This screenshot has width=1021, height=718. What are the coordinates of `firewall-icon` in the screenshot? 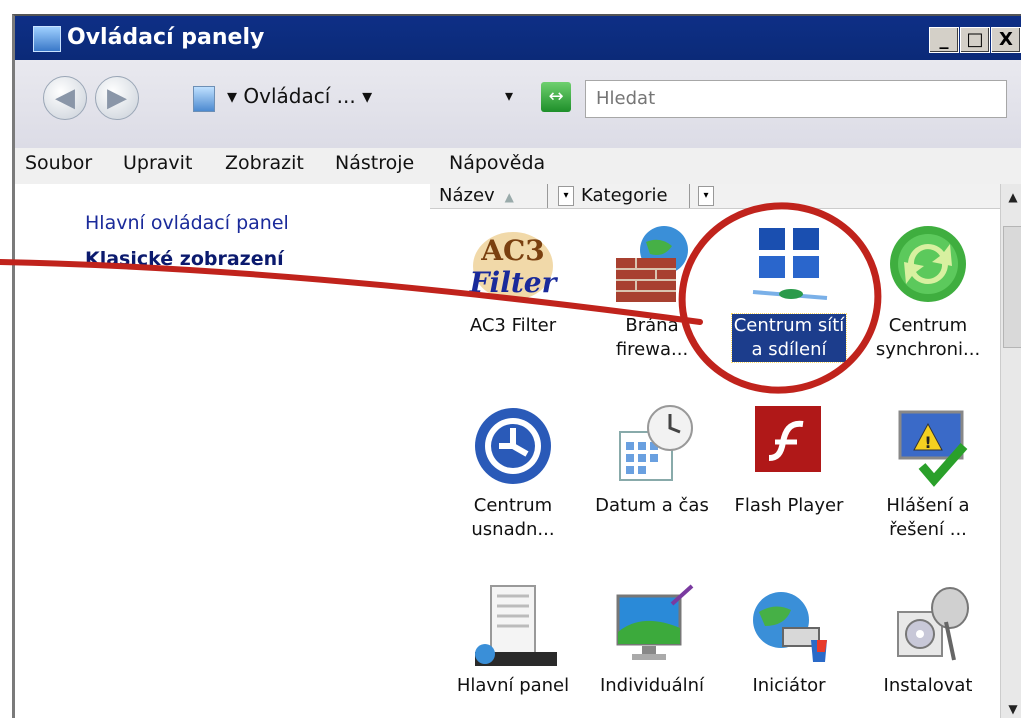 It's located at (652, 265).